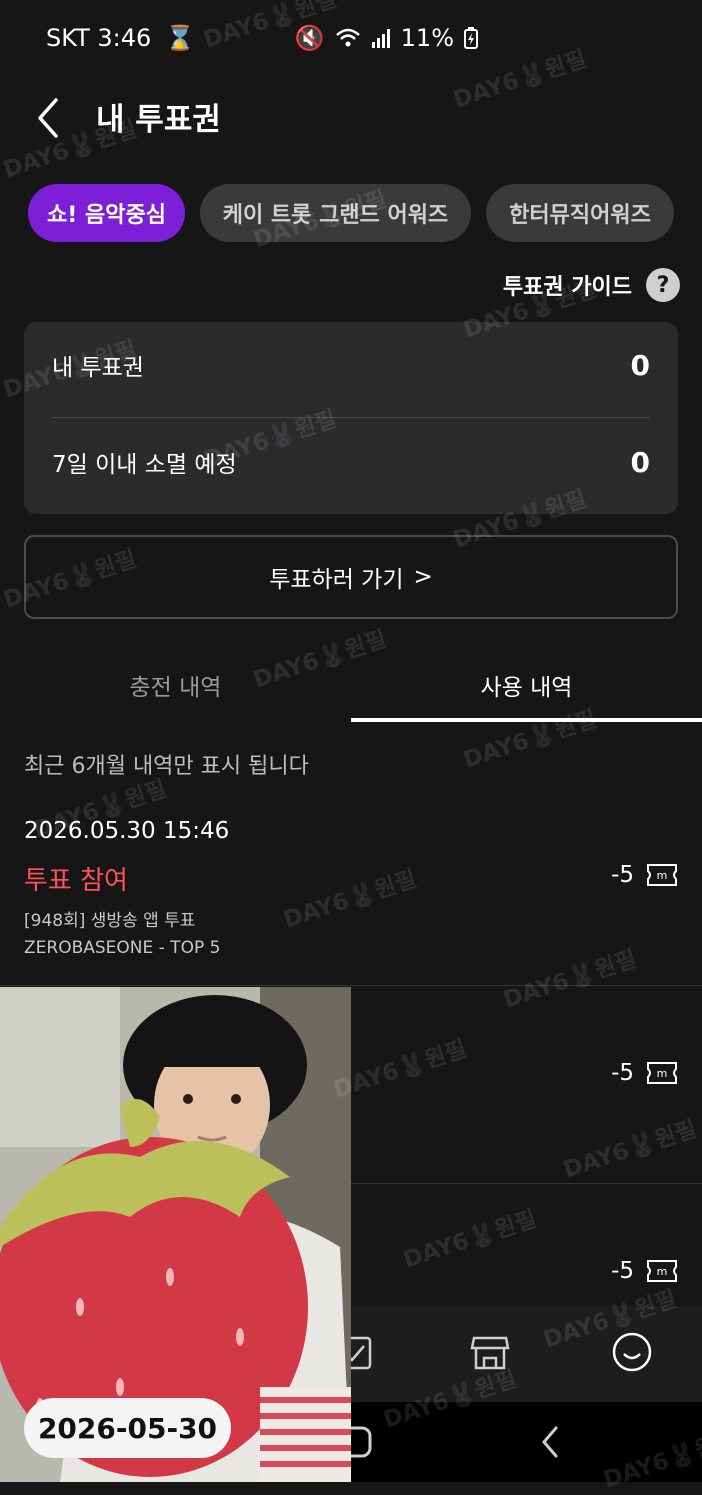 This screenshot has width=702, height=1495. What do you see at coordinates (567, 287) in the screenshot?
I see `vote-guide-label: 투표권 가이드` at bounding box center [567, 287].